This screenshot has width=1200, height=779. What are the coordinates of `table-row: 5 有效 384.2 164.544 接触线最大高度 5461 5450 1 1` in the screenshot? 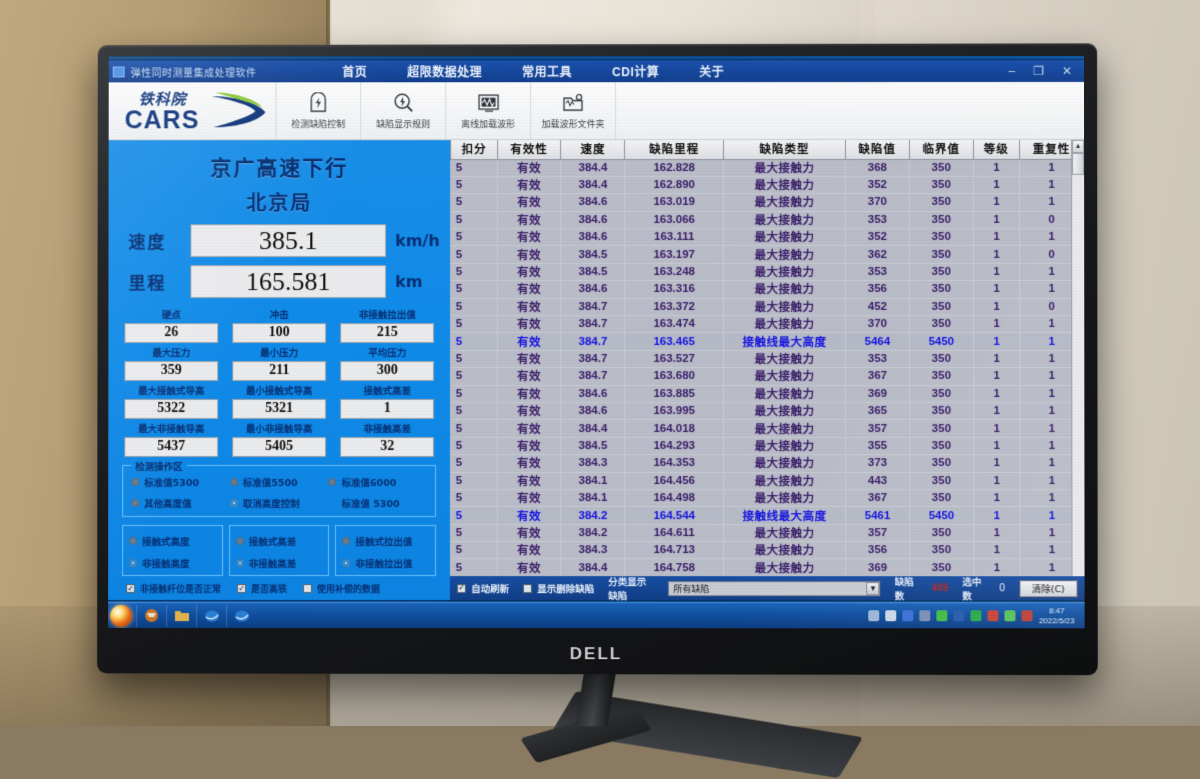 It's located at (767, 515).